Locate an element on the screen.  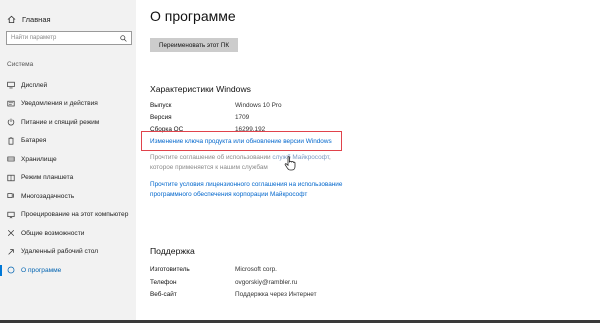
sidebar-item-label: Общие возможности is located at coordinates (53, 233).